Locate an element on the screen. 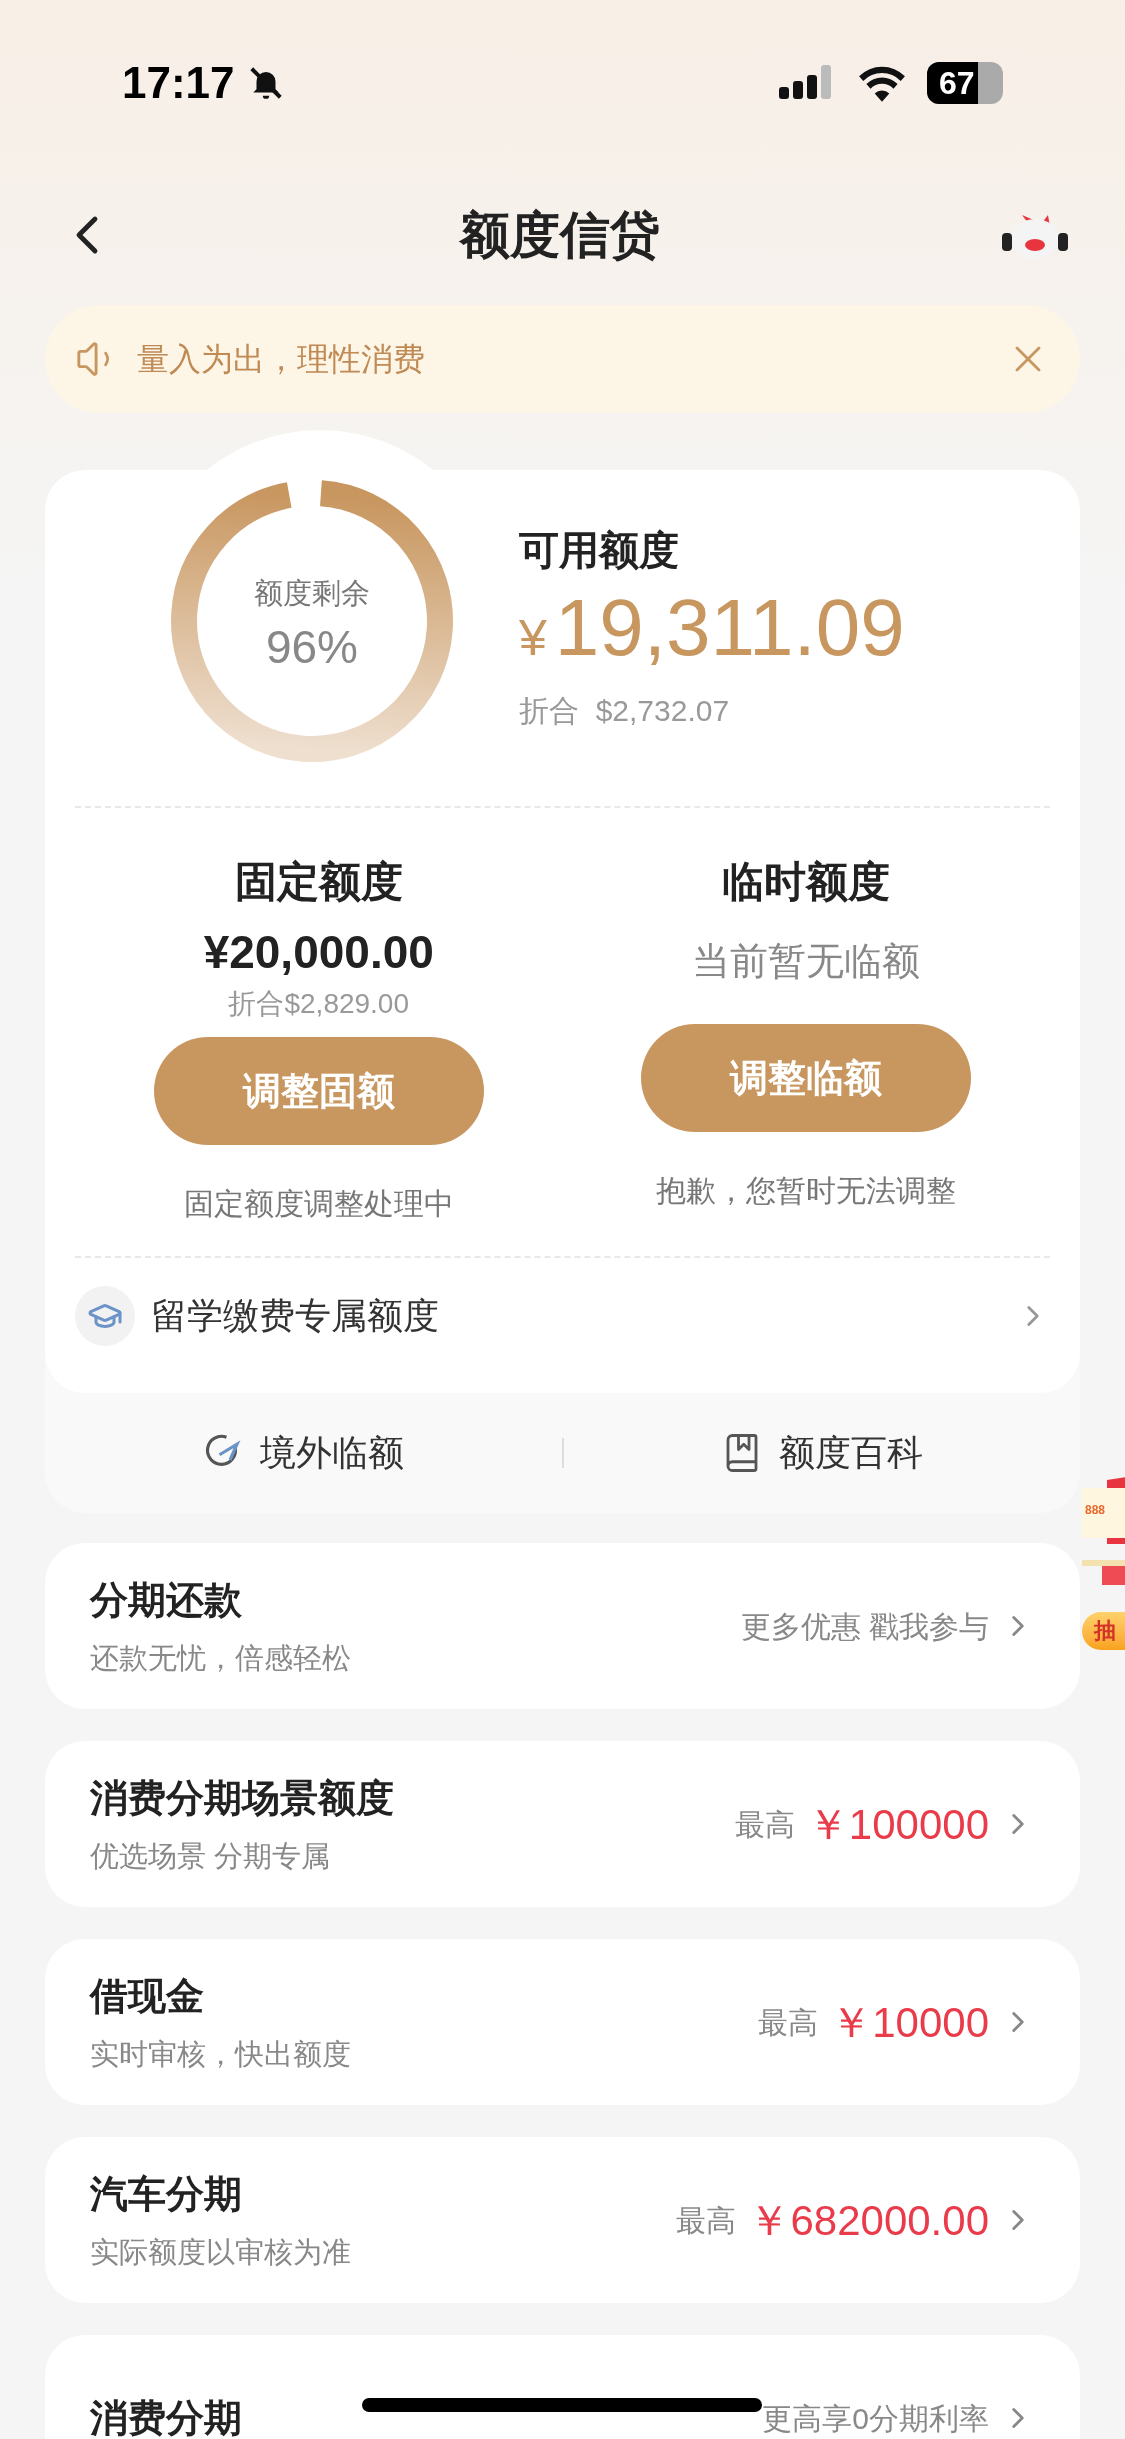 The image size is (1125, 2439). study-quota-row: 留学缴费专属额度 is located at coordinates (562, 1315).